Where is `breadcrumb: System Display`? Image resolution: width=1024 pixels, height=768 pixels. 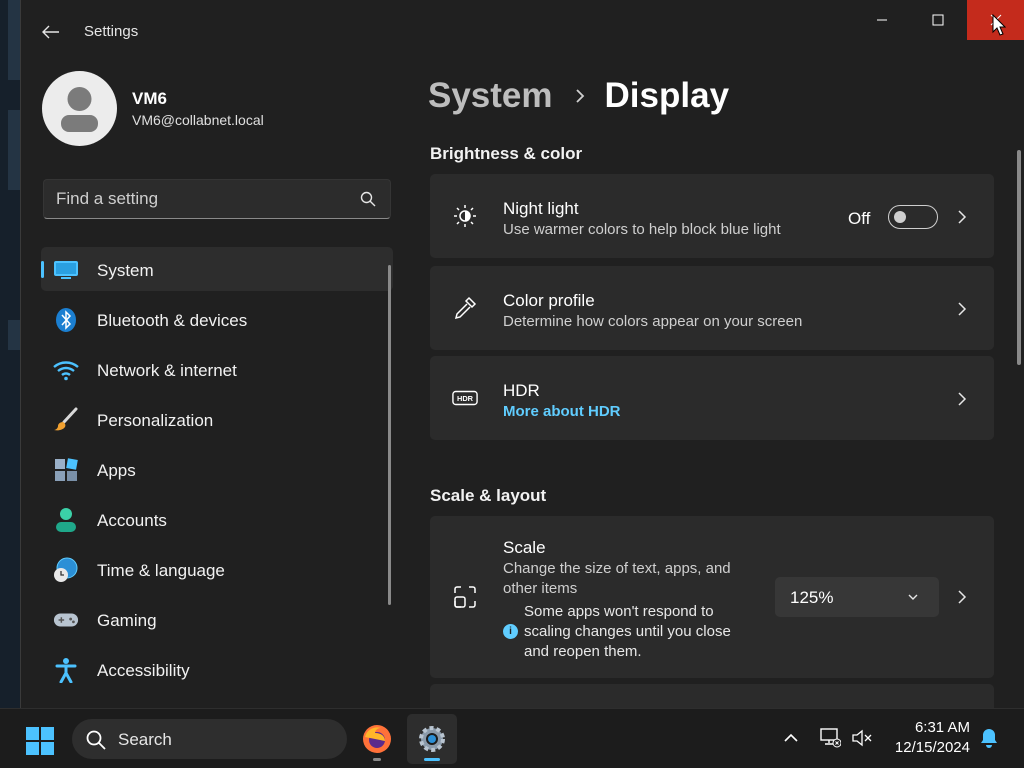
breadcrumb: System Display is located at coordinates (578, 96).